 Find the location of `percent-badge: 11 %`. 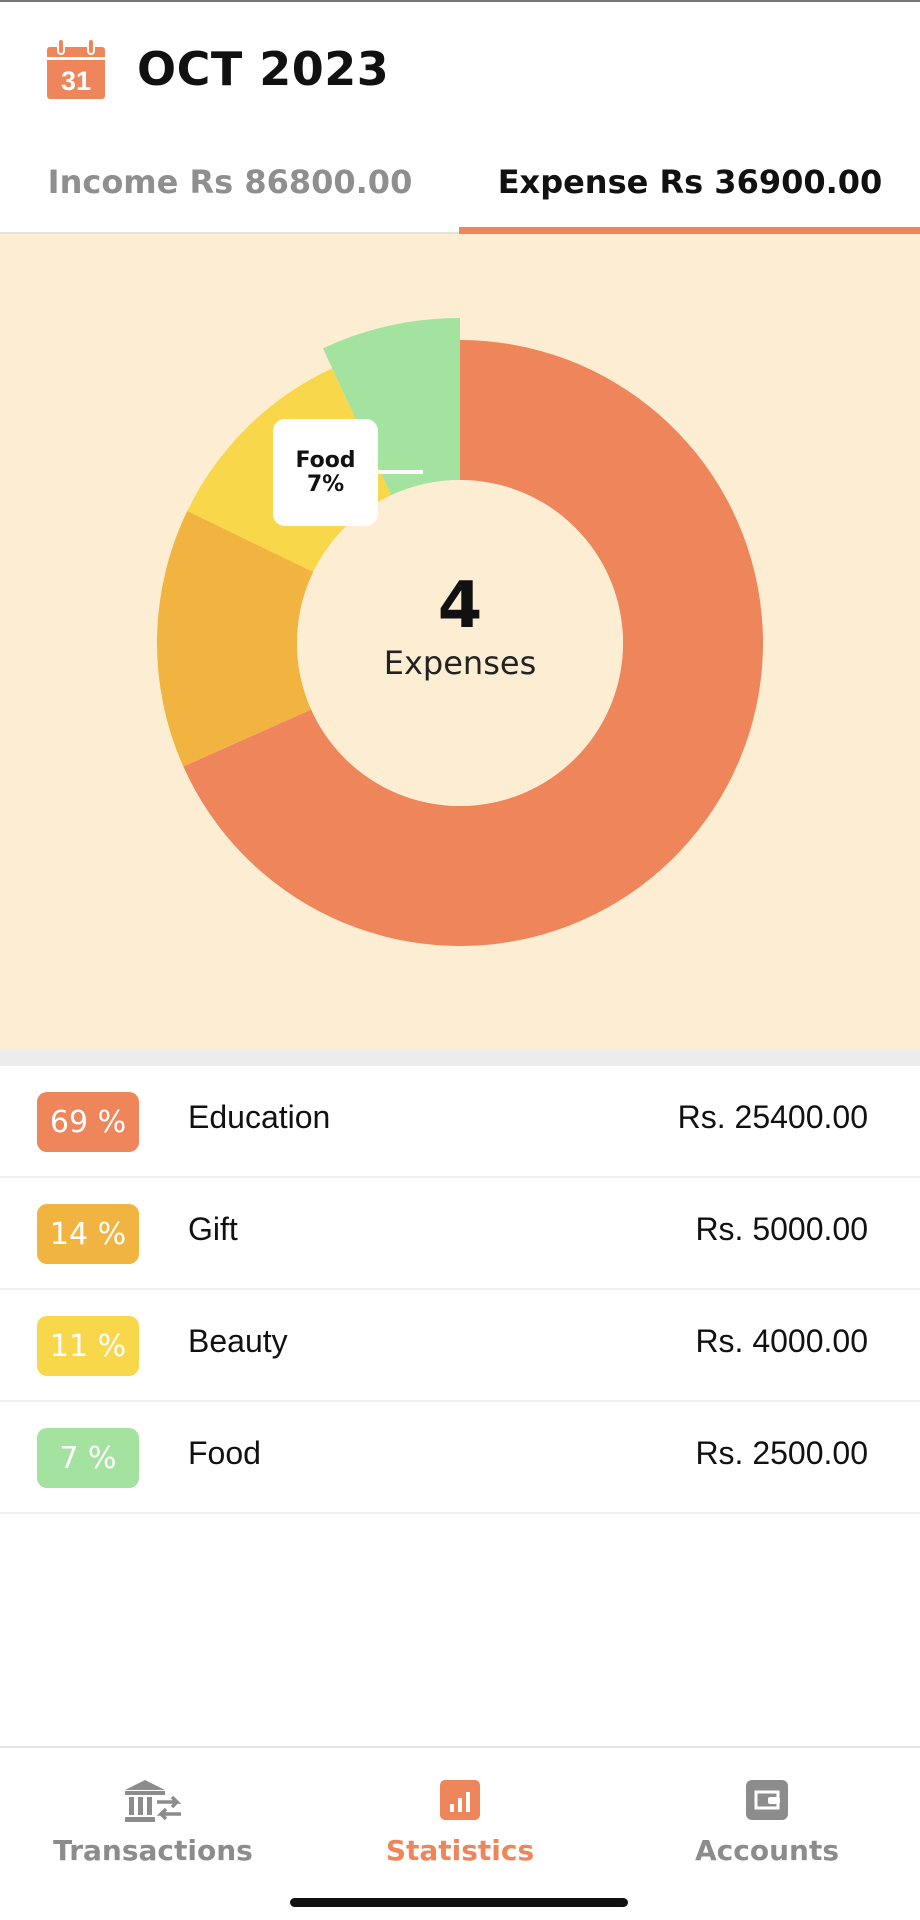

percent-badge: 11 % is located at coordinates (88, 1346).